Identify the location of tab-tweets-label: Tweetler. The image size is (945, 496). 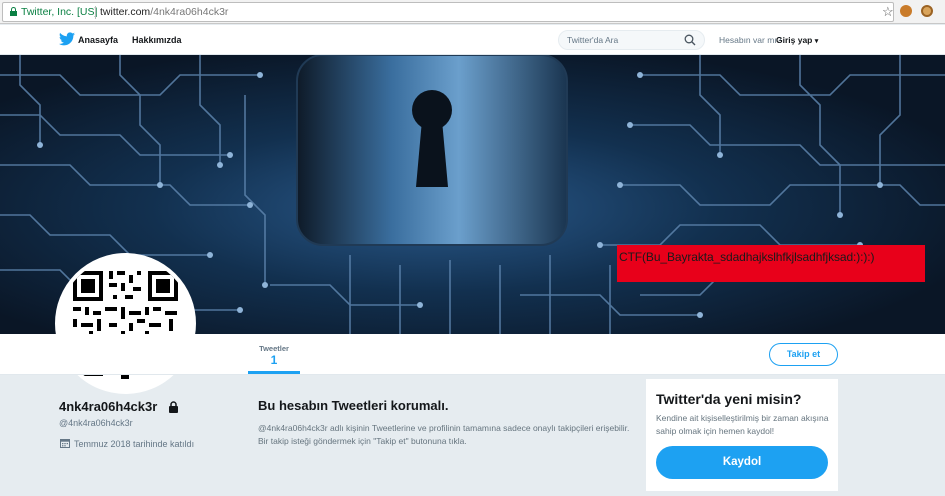
(274, 348).